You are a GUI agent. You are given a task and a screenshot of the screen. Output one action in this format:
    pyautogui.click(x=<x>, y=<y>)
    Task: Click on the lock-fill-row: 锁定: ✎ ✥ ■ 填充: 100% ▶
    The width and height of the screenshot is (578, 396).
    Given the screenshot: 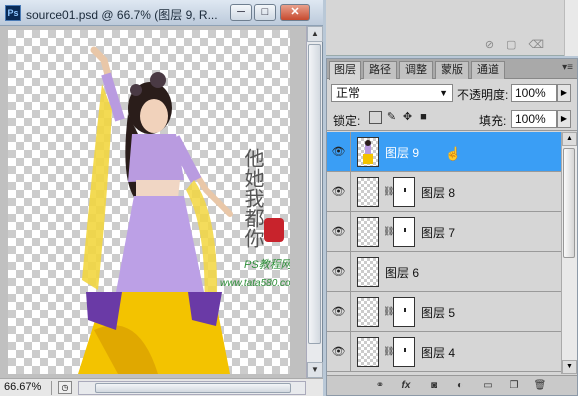 What is the action you would take?
    pyautogui.click(x=452, y=119)
    